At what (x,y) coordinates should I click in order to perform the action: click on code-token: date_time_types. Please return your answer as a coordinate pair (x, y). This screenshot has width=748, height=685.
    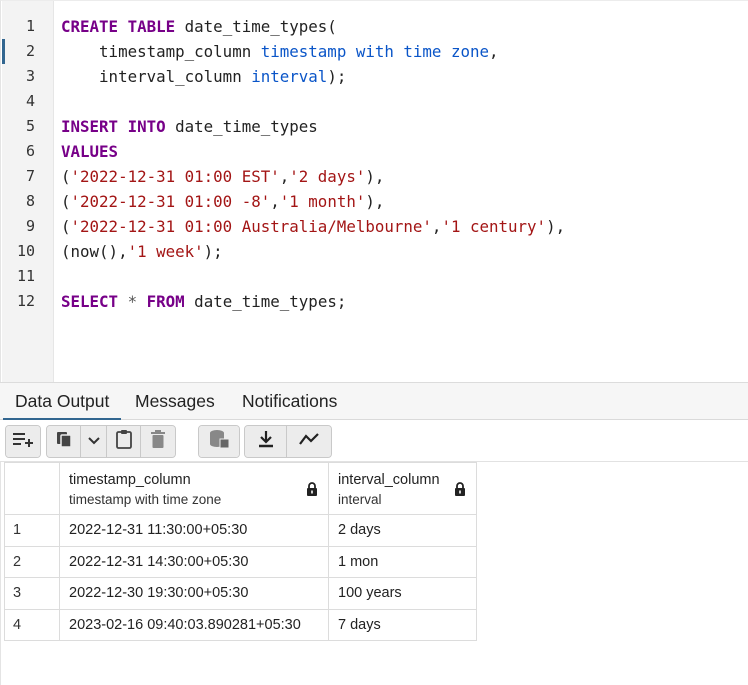
    Looking at the image, I should click on (241, 126).